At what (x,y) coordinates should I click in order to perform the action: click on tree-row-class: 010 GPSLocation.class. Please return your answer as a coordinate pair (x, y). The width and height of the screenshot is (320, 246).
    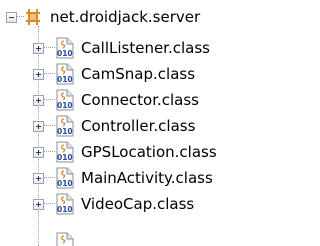
    Looking at the image, I should click on (125, 152).